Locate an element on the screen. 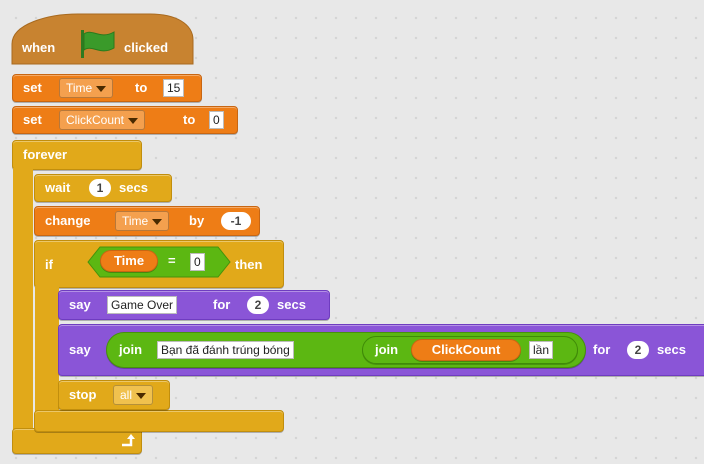 This screenshot has height=464, width=704. if-block-bottom is located at coordinates (159, 421).